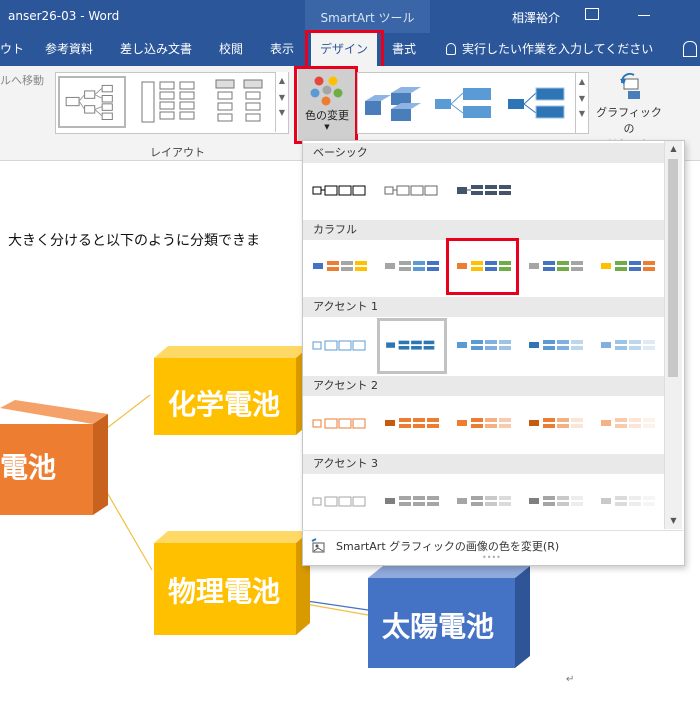 This screenshot has width=700, height=711. What do you see at coordinates (491, 557) in the screenshot?
I see `resize-grip-icon: ••••` at bounding box center [491, 557].